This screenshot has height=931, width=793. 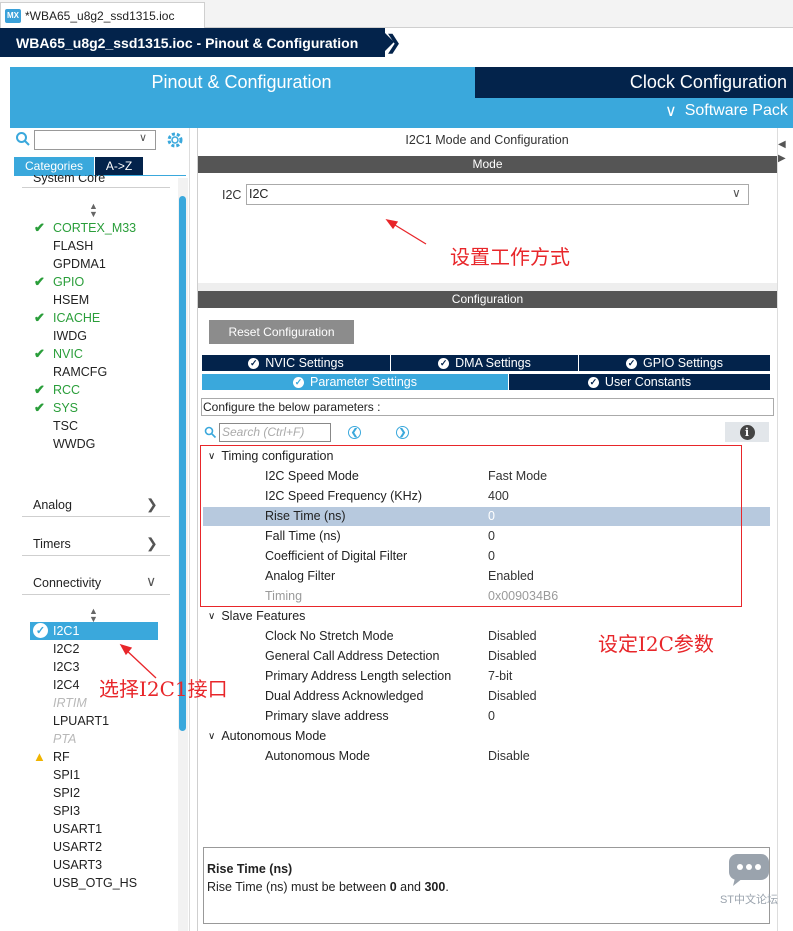 What do you see at coordinates (749, 870) in the screenshot?
I see `chat-bubble-icon` at bounding box center [749, 870].